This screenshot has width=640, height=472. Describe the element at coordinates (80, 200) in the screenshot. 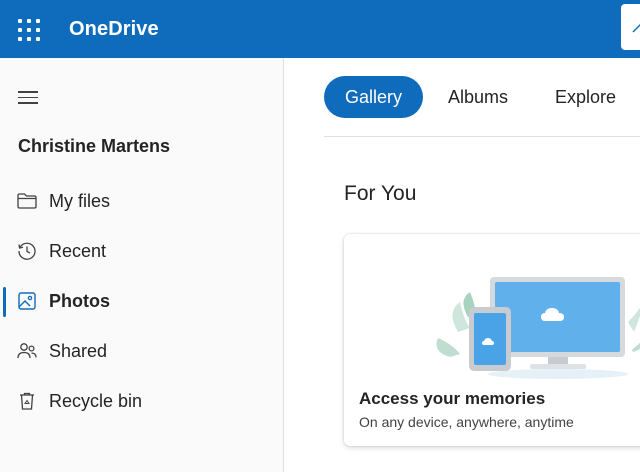

I see `sidebar-item-label: My files` at that location.